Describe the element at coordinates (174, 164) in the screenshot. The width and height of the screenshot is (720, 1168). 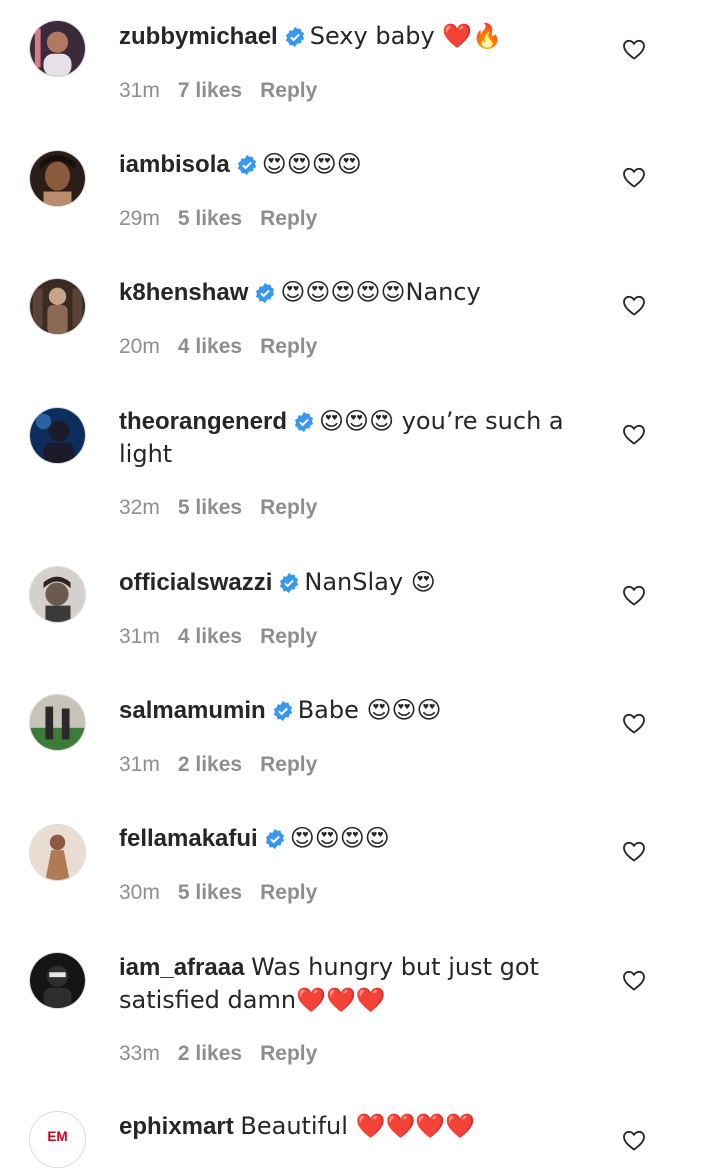
I see `username: iambisola` at that location.